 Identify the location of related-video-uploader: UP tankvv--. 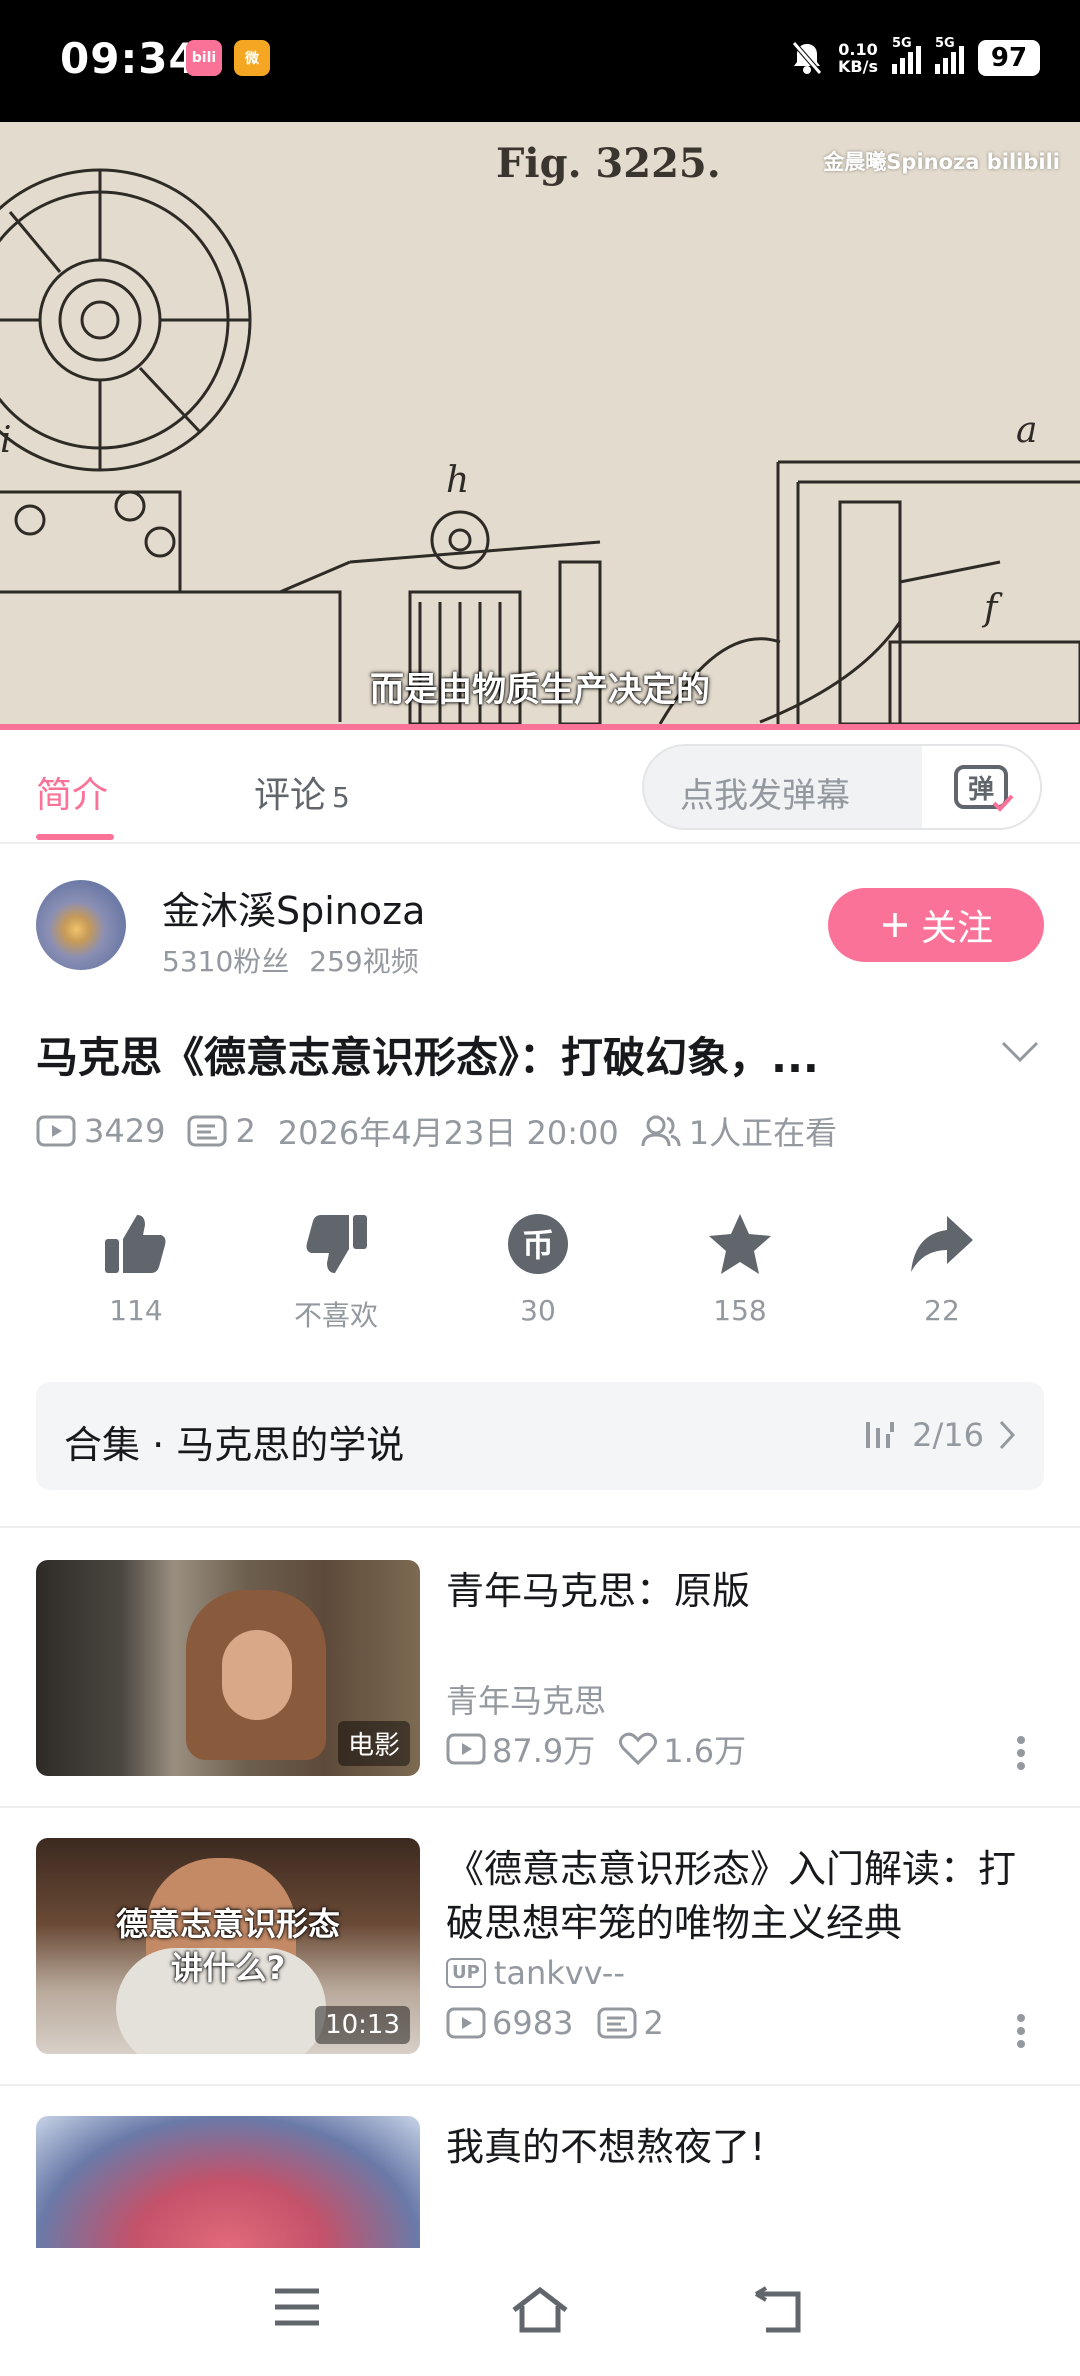
(535, 1973).